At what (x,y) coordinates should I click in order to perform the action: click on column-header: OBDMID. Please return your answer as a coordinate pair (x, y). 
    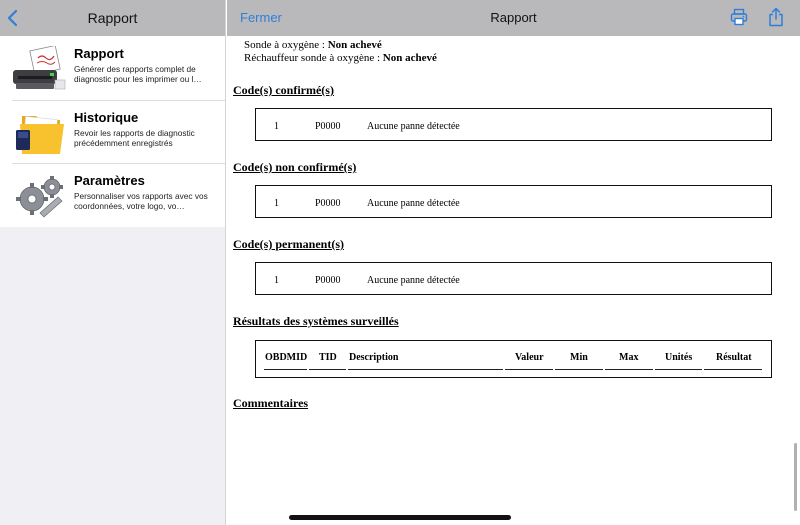
    Looking at the image, I should click on (286, 357).